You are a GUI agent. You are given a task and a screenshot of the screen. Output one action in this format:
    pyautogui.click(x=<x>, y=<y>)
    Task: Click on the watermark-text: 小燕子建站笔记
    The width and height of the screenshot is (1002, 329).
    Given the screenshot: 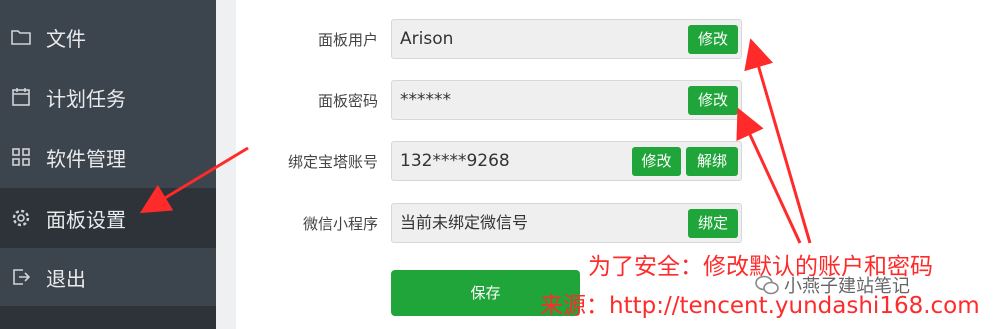 What is the action you would take?
    pyautogui.click(x=847, y=286)
    